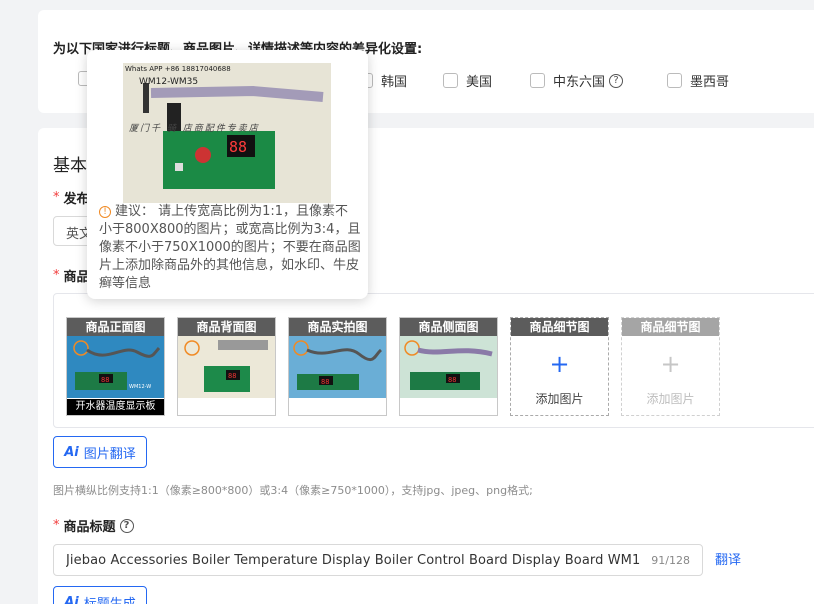  I want to click on image-slot-front: 商品正面图 88 WM12-W 开水器温度显示板, so click(115, 366).